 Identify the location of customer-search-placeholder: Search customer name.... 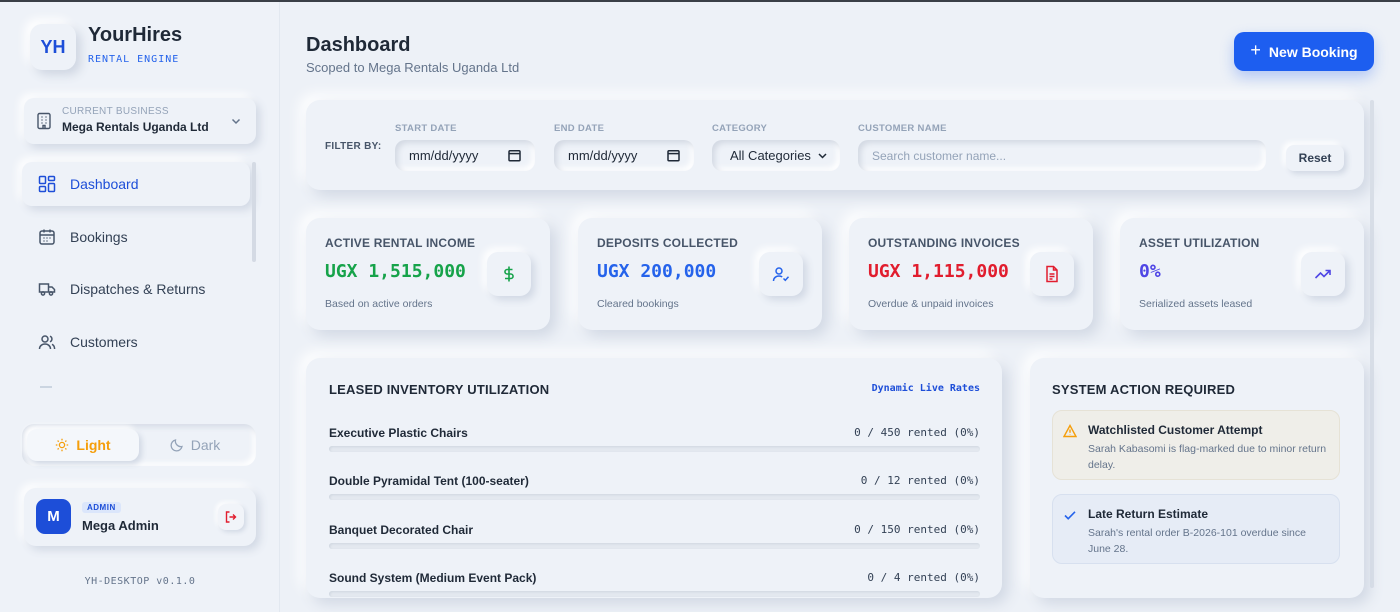
(939, 155).